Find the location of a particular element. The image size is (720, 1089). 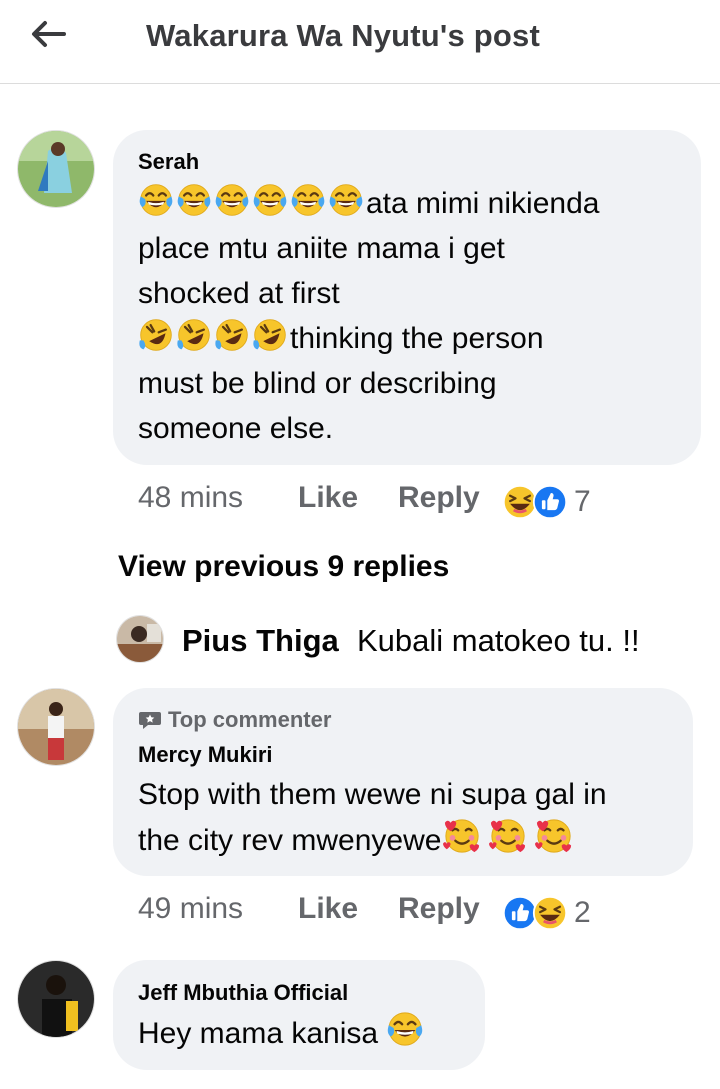

comment-line: the city rev mwenyewe is located at coordinates (372, 839).